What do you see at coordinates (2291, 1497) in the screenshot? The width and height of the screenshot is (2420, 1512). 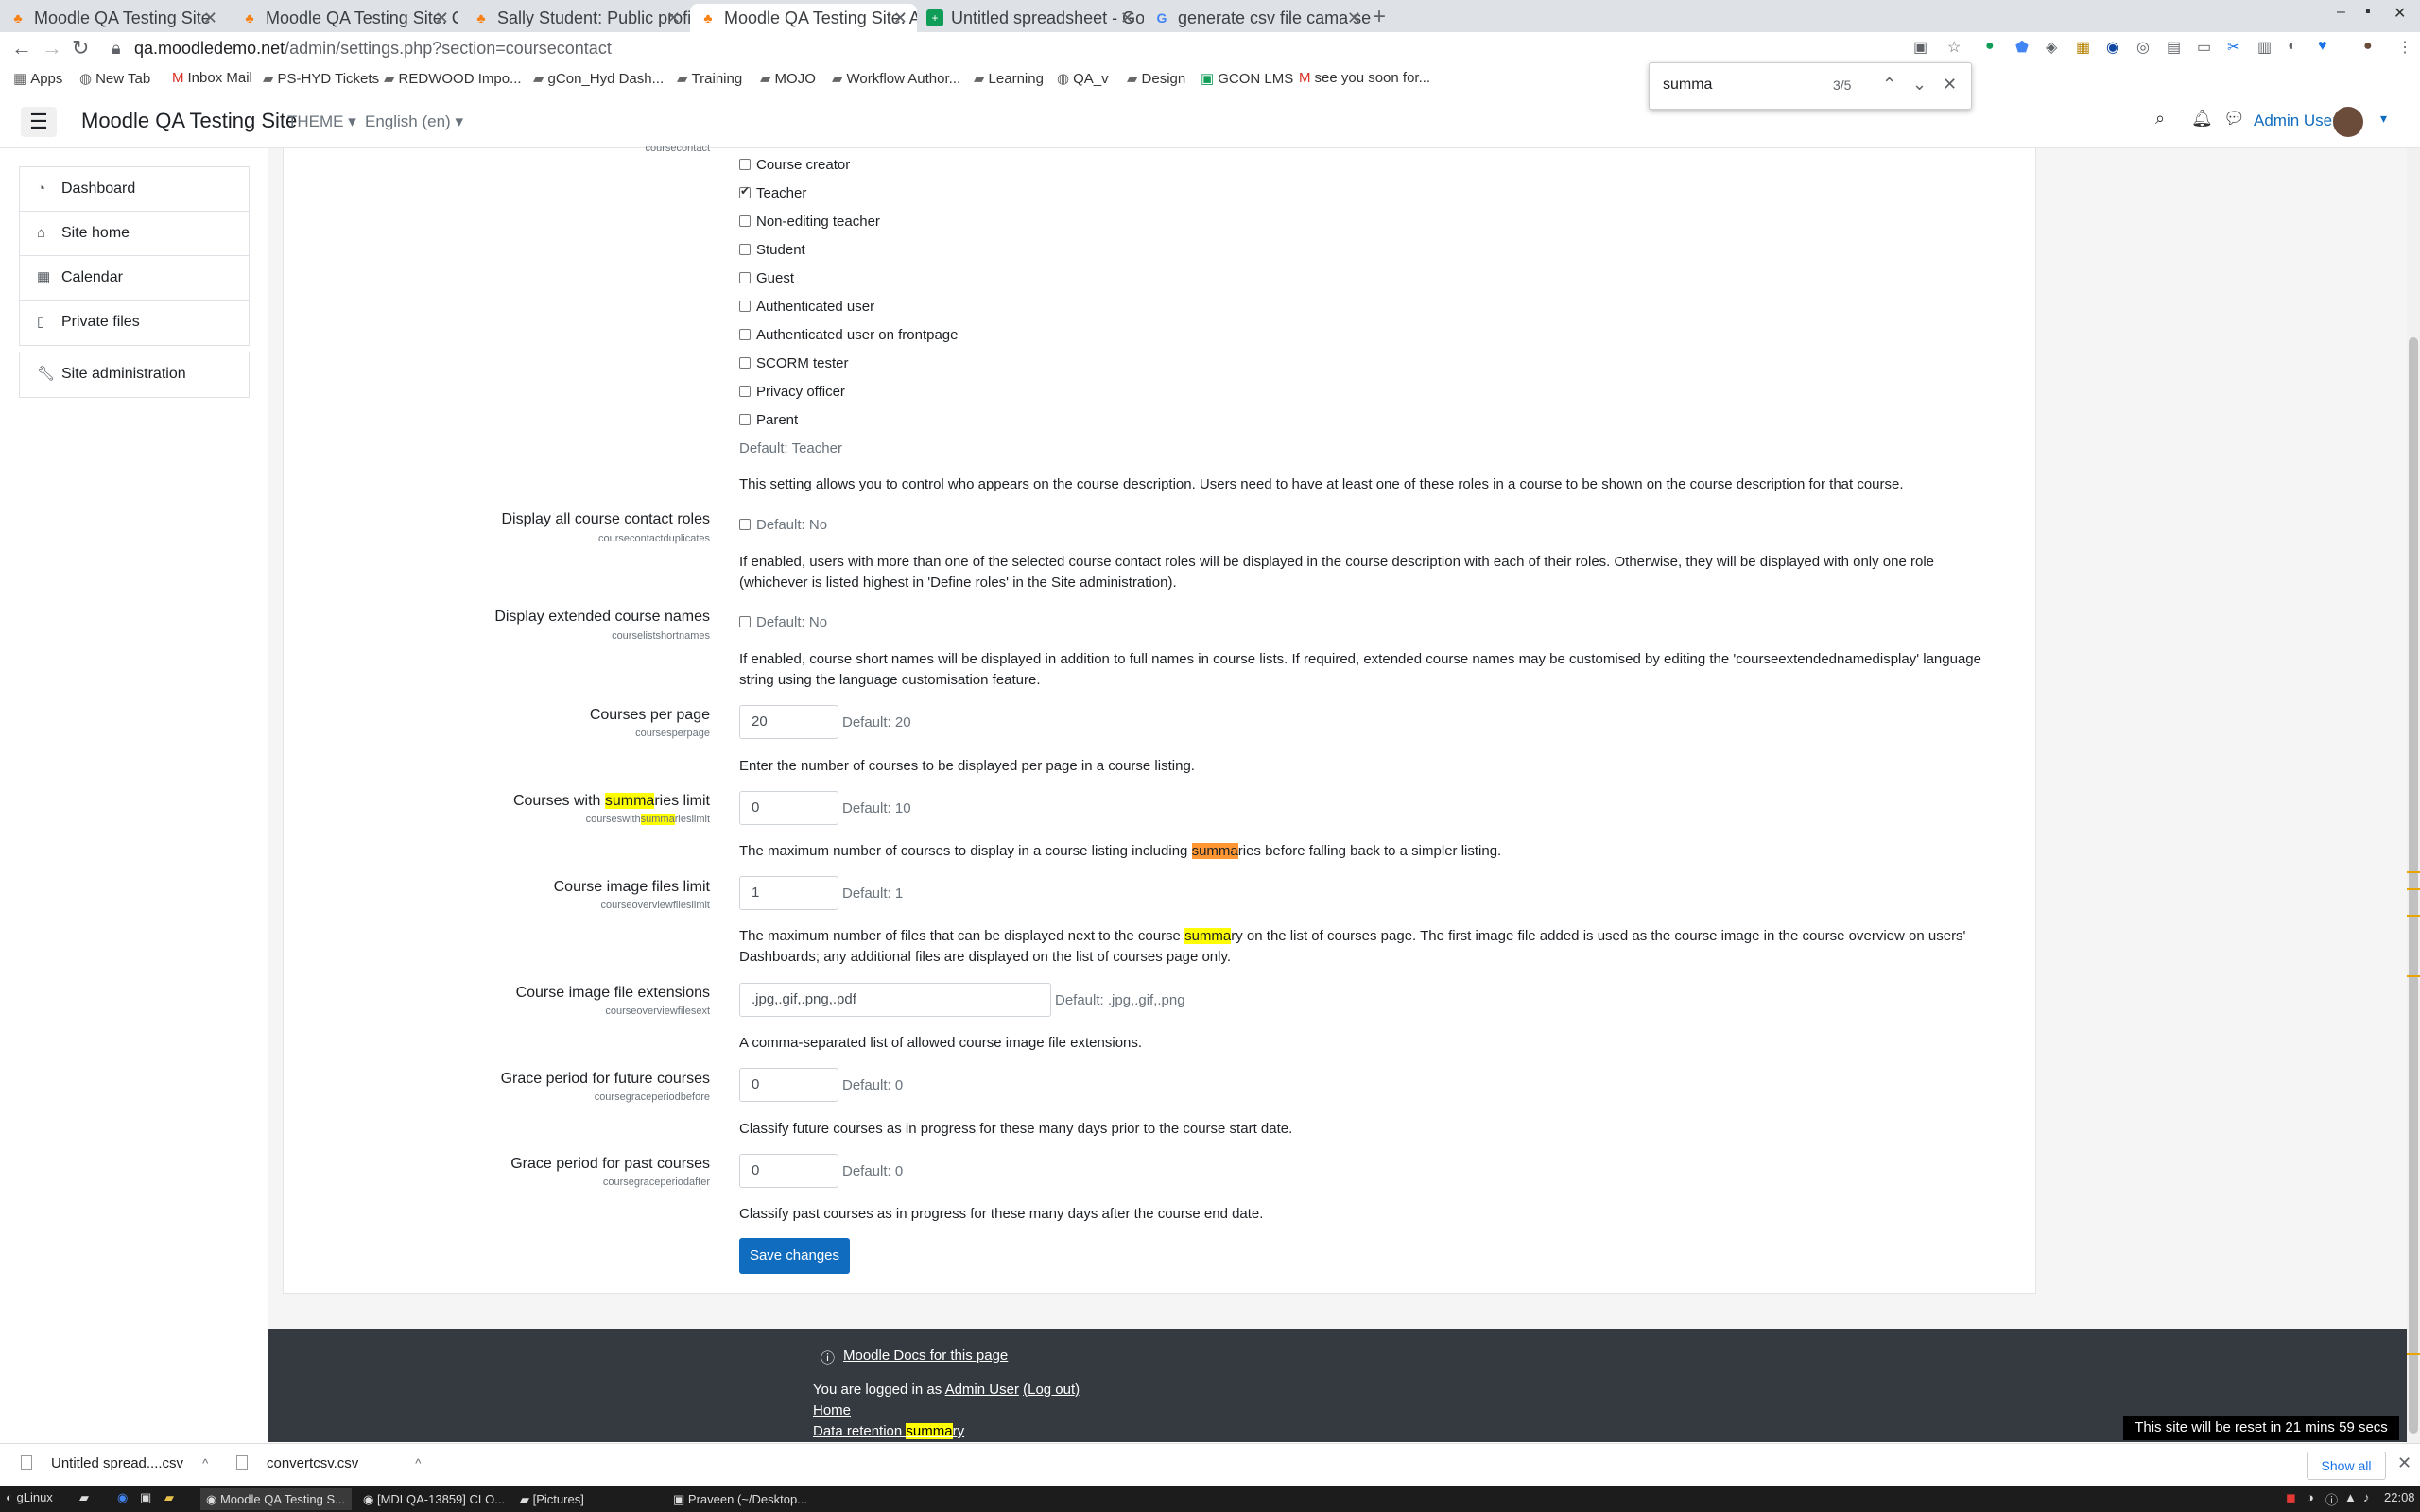 I see `tray-icon: ◼` at bounding box center [2291, 1497].